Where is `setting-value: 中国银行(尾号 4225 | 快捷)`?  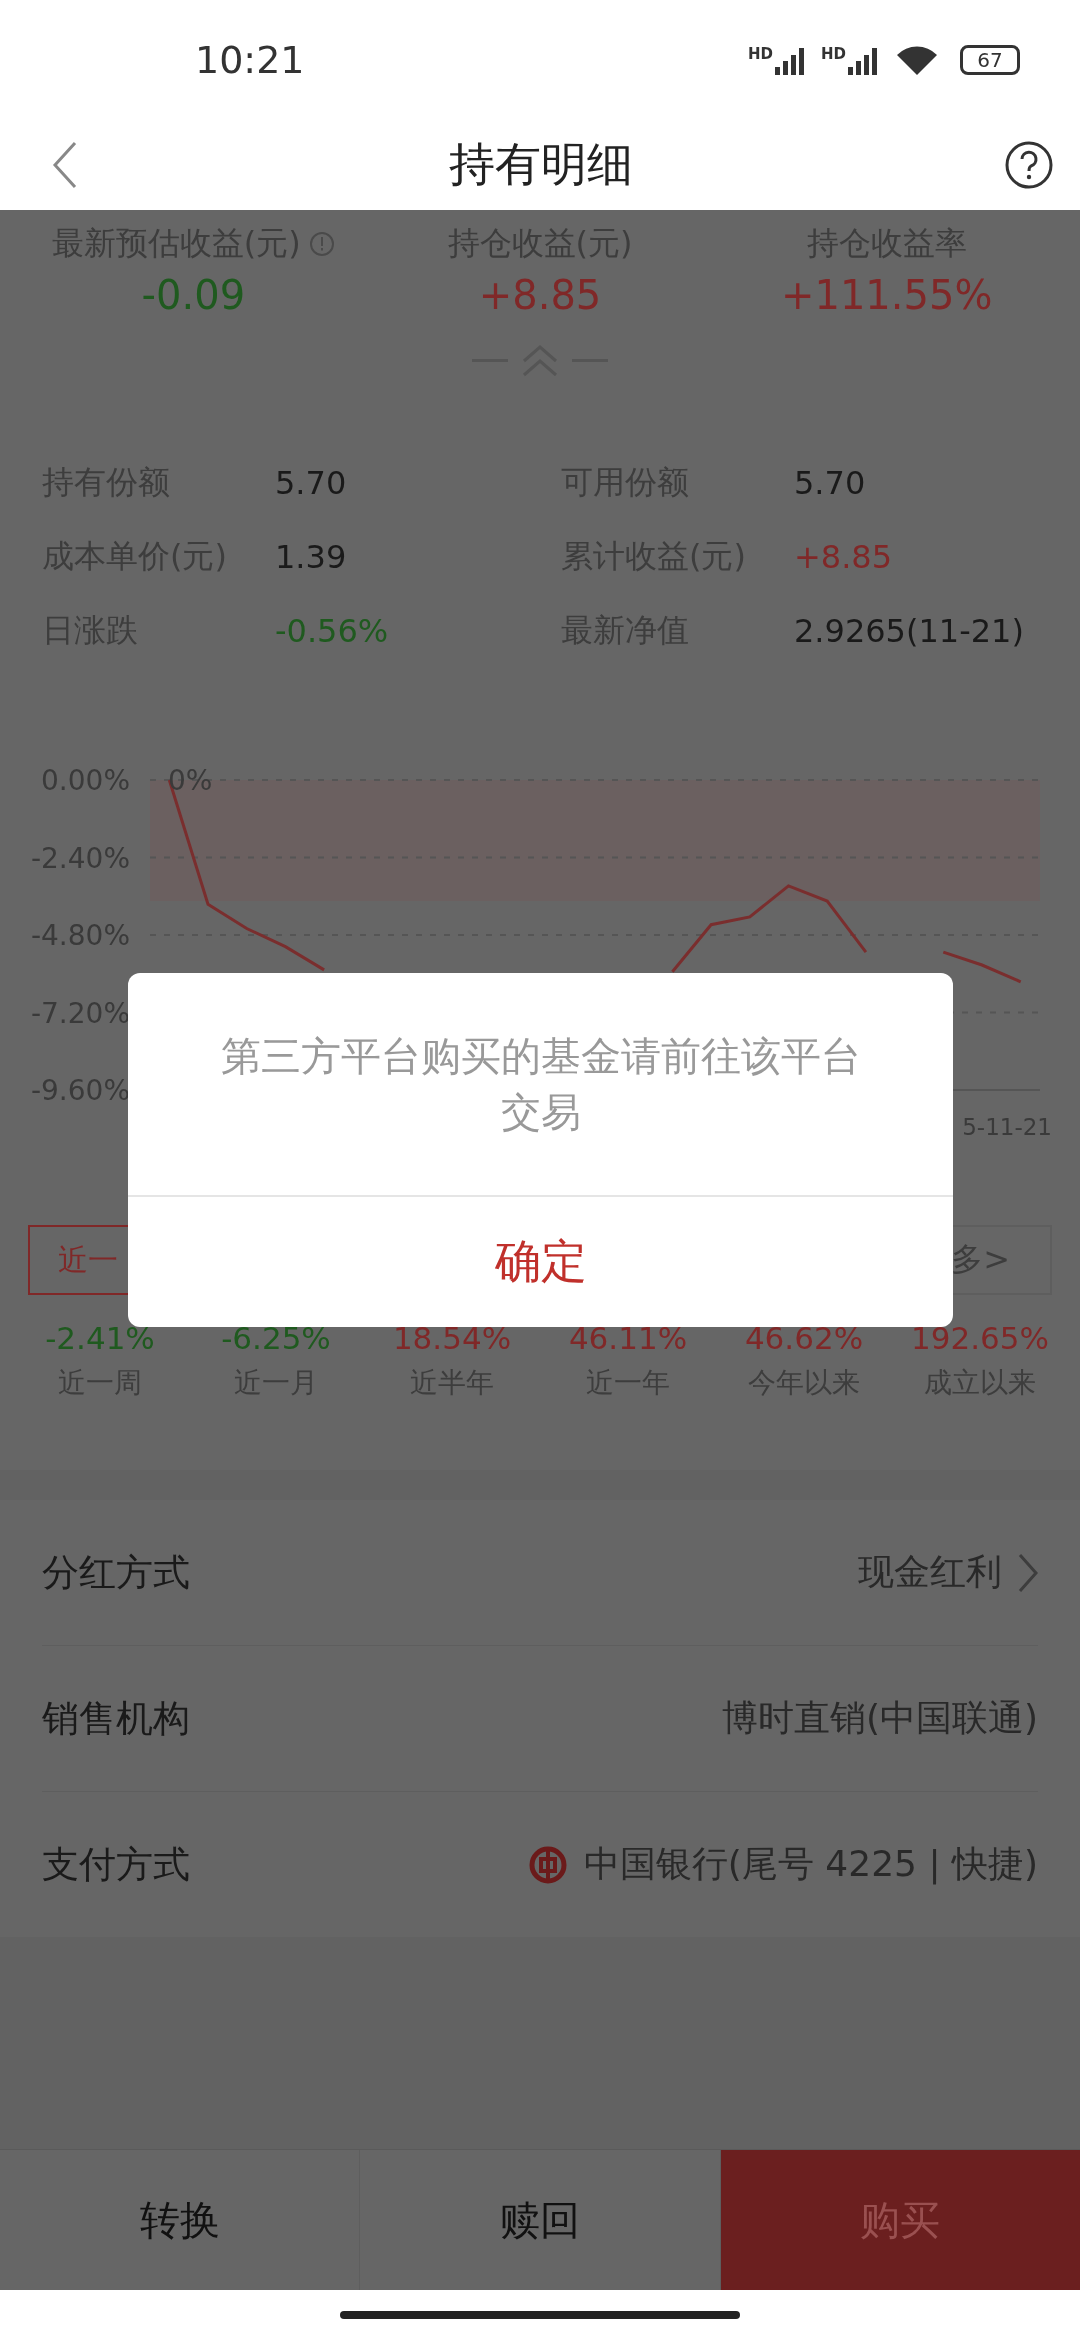 setting-value: 中国银行(尾号 4225 | 快捷) is located at coordinates (810, 1864).